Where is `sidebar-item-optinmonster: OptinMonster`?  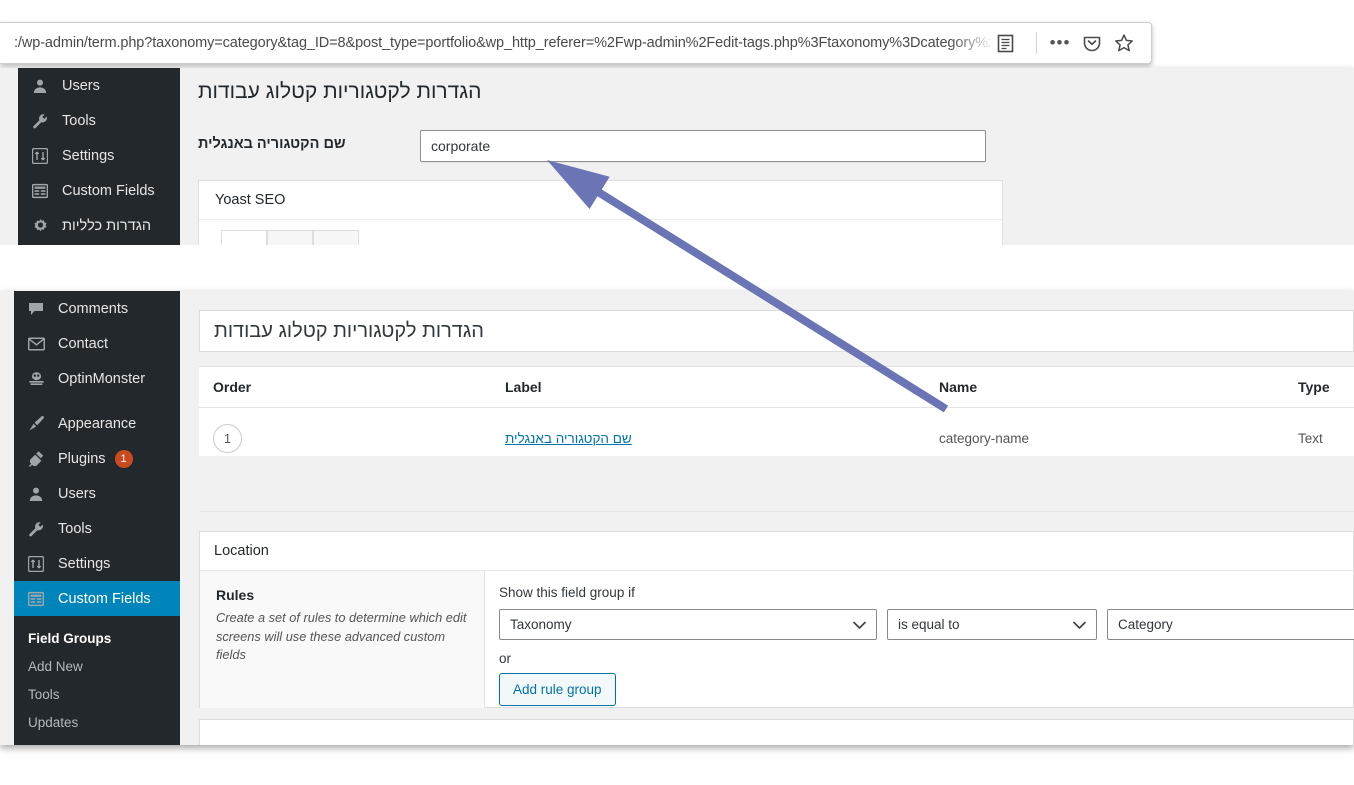 sidebar-item-optinmonster: OptinMonster is located at coordinates (97, 378).